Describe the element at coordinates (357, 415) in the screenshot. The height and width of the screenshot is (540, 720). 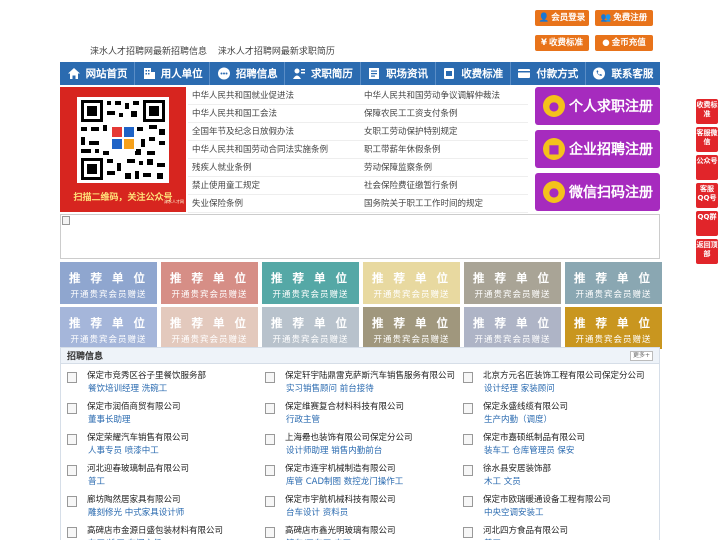
I see `job-item: 保定维赛复合材料科技有限公司 行政主管` at that location.